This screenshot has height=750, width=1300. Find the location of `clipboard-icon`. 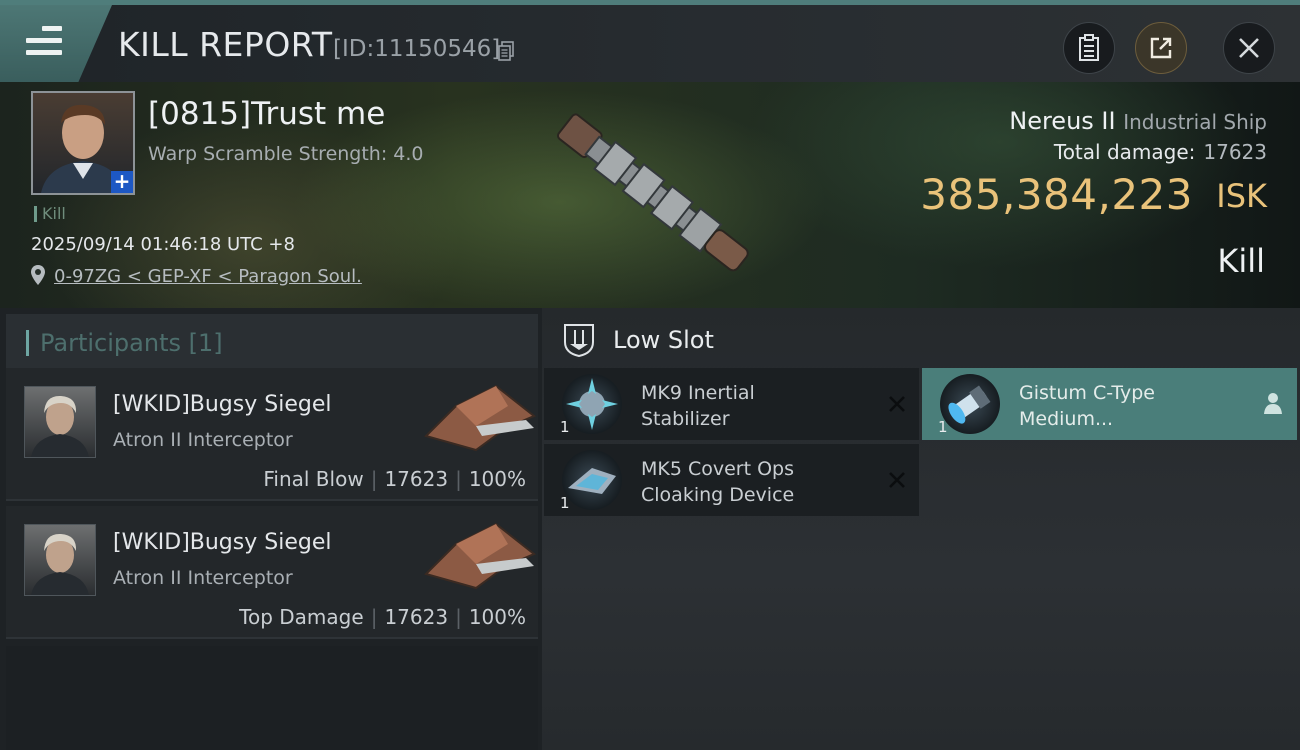

clipboard-icon is located at coordinates (1089, 47).